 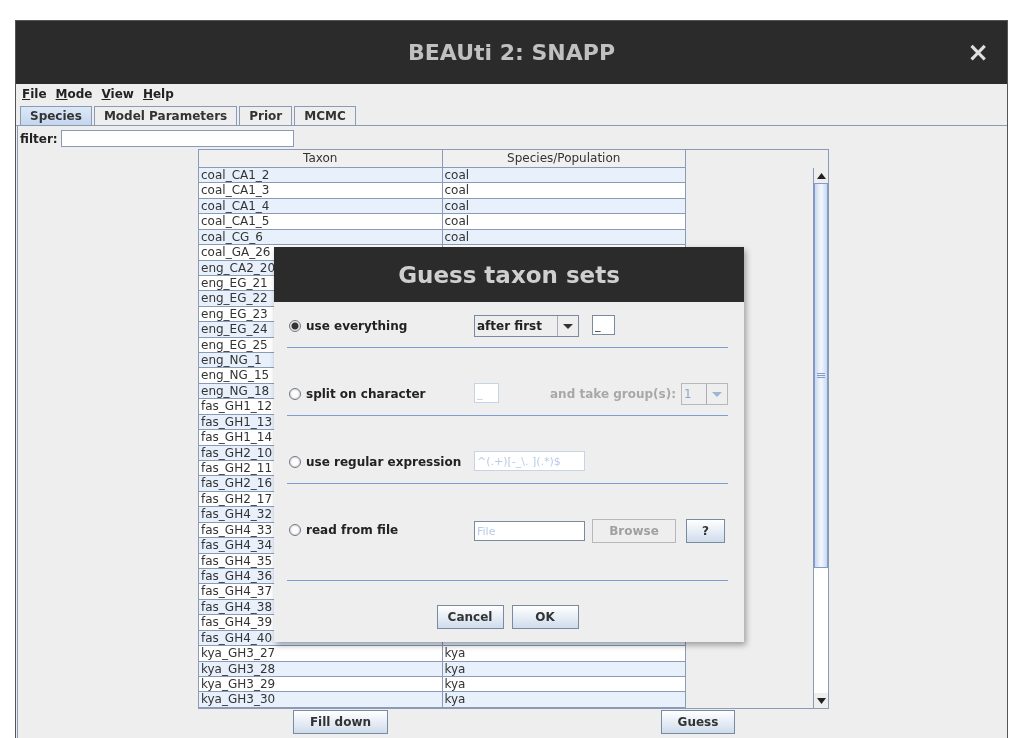 What do you see at coordinates (340, 722) in the screenshot?
I see `fill-down-button: Fill down` at bounding box center [340, 722].